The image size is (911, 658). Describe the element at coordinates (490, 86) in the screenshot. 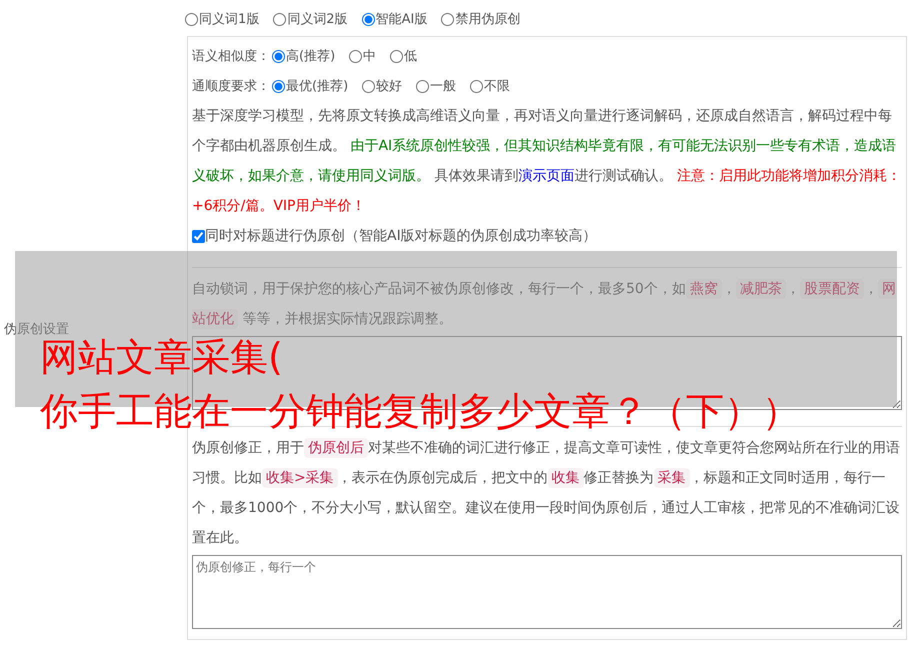

I see `setting-radio-option: 不限` at that location.